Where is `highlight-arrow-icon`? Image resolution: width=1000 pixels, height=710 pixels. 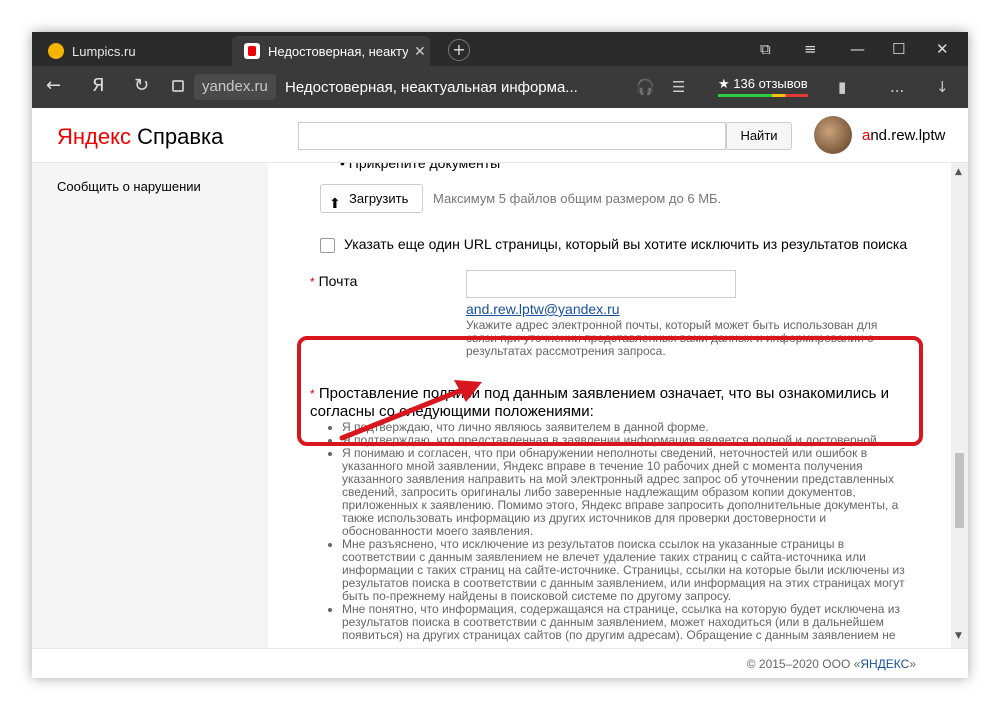
highlight-arrow-icon is located at coordinates (410, 410).